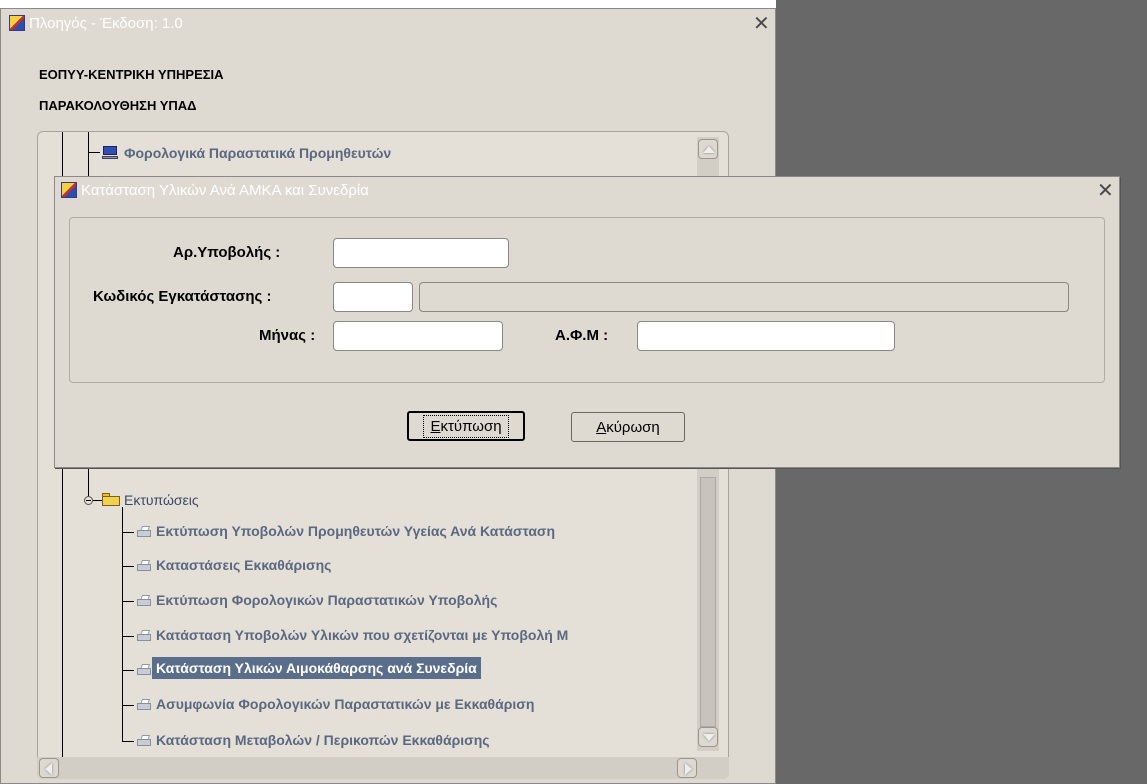 The image size is (1147, 784). I want to click on folder-collapse-toggle, so click(88, 500).